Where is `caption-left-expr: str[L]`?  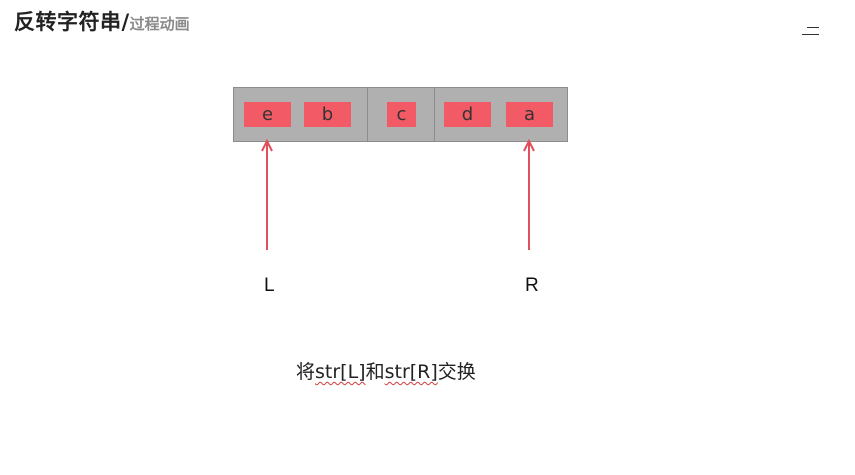 caption-left-expr: str[L] is located at coordinates (340, 372).